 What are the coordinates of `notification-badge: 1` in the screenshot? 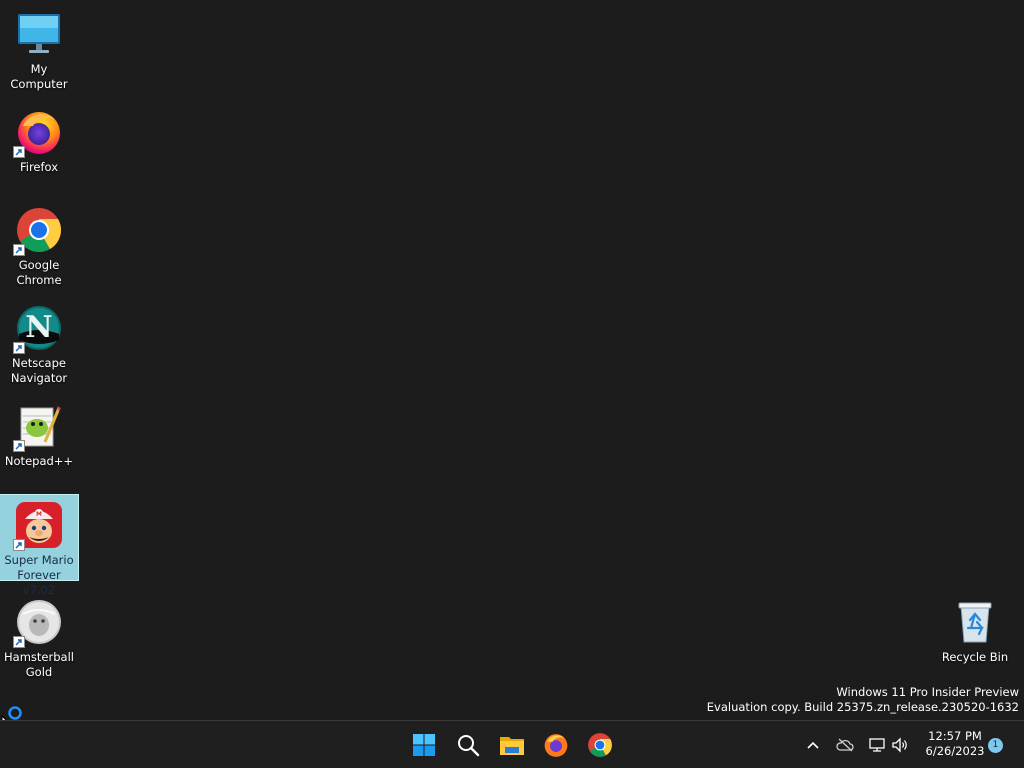 It's located at (995, 745).